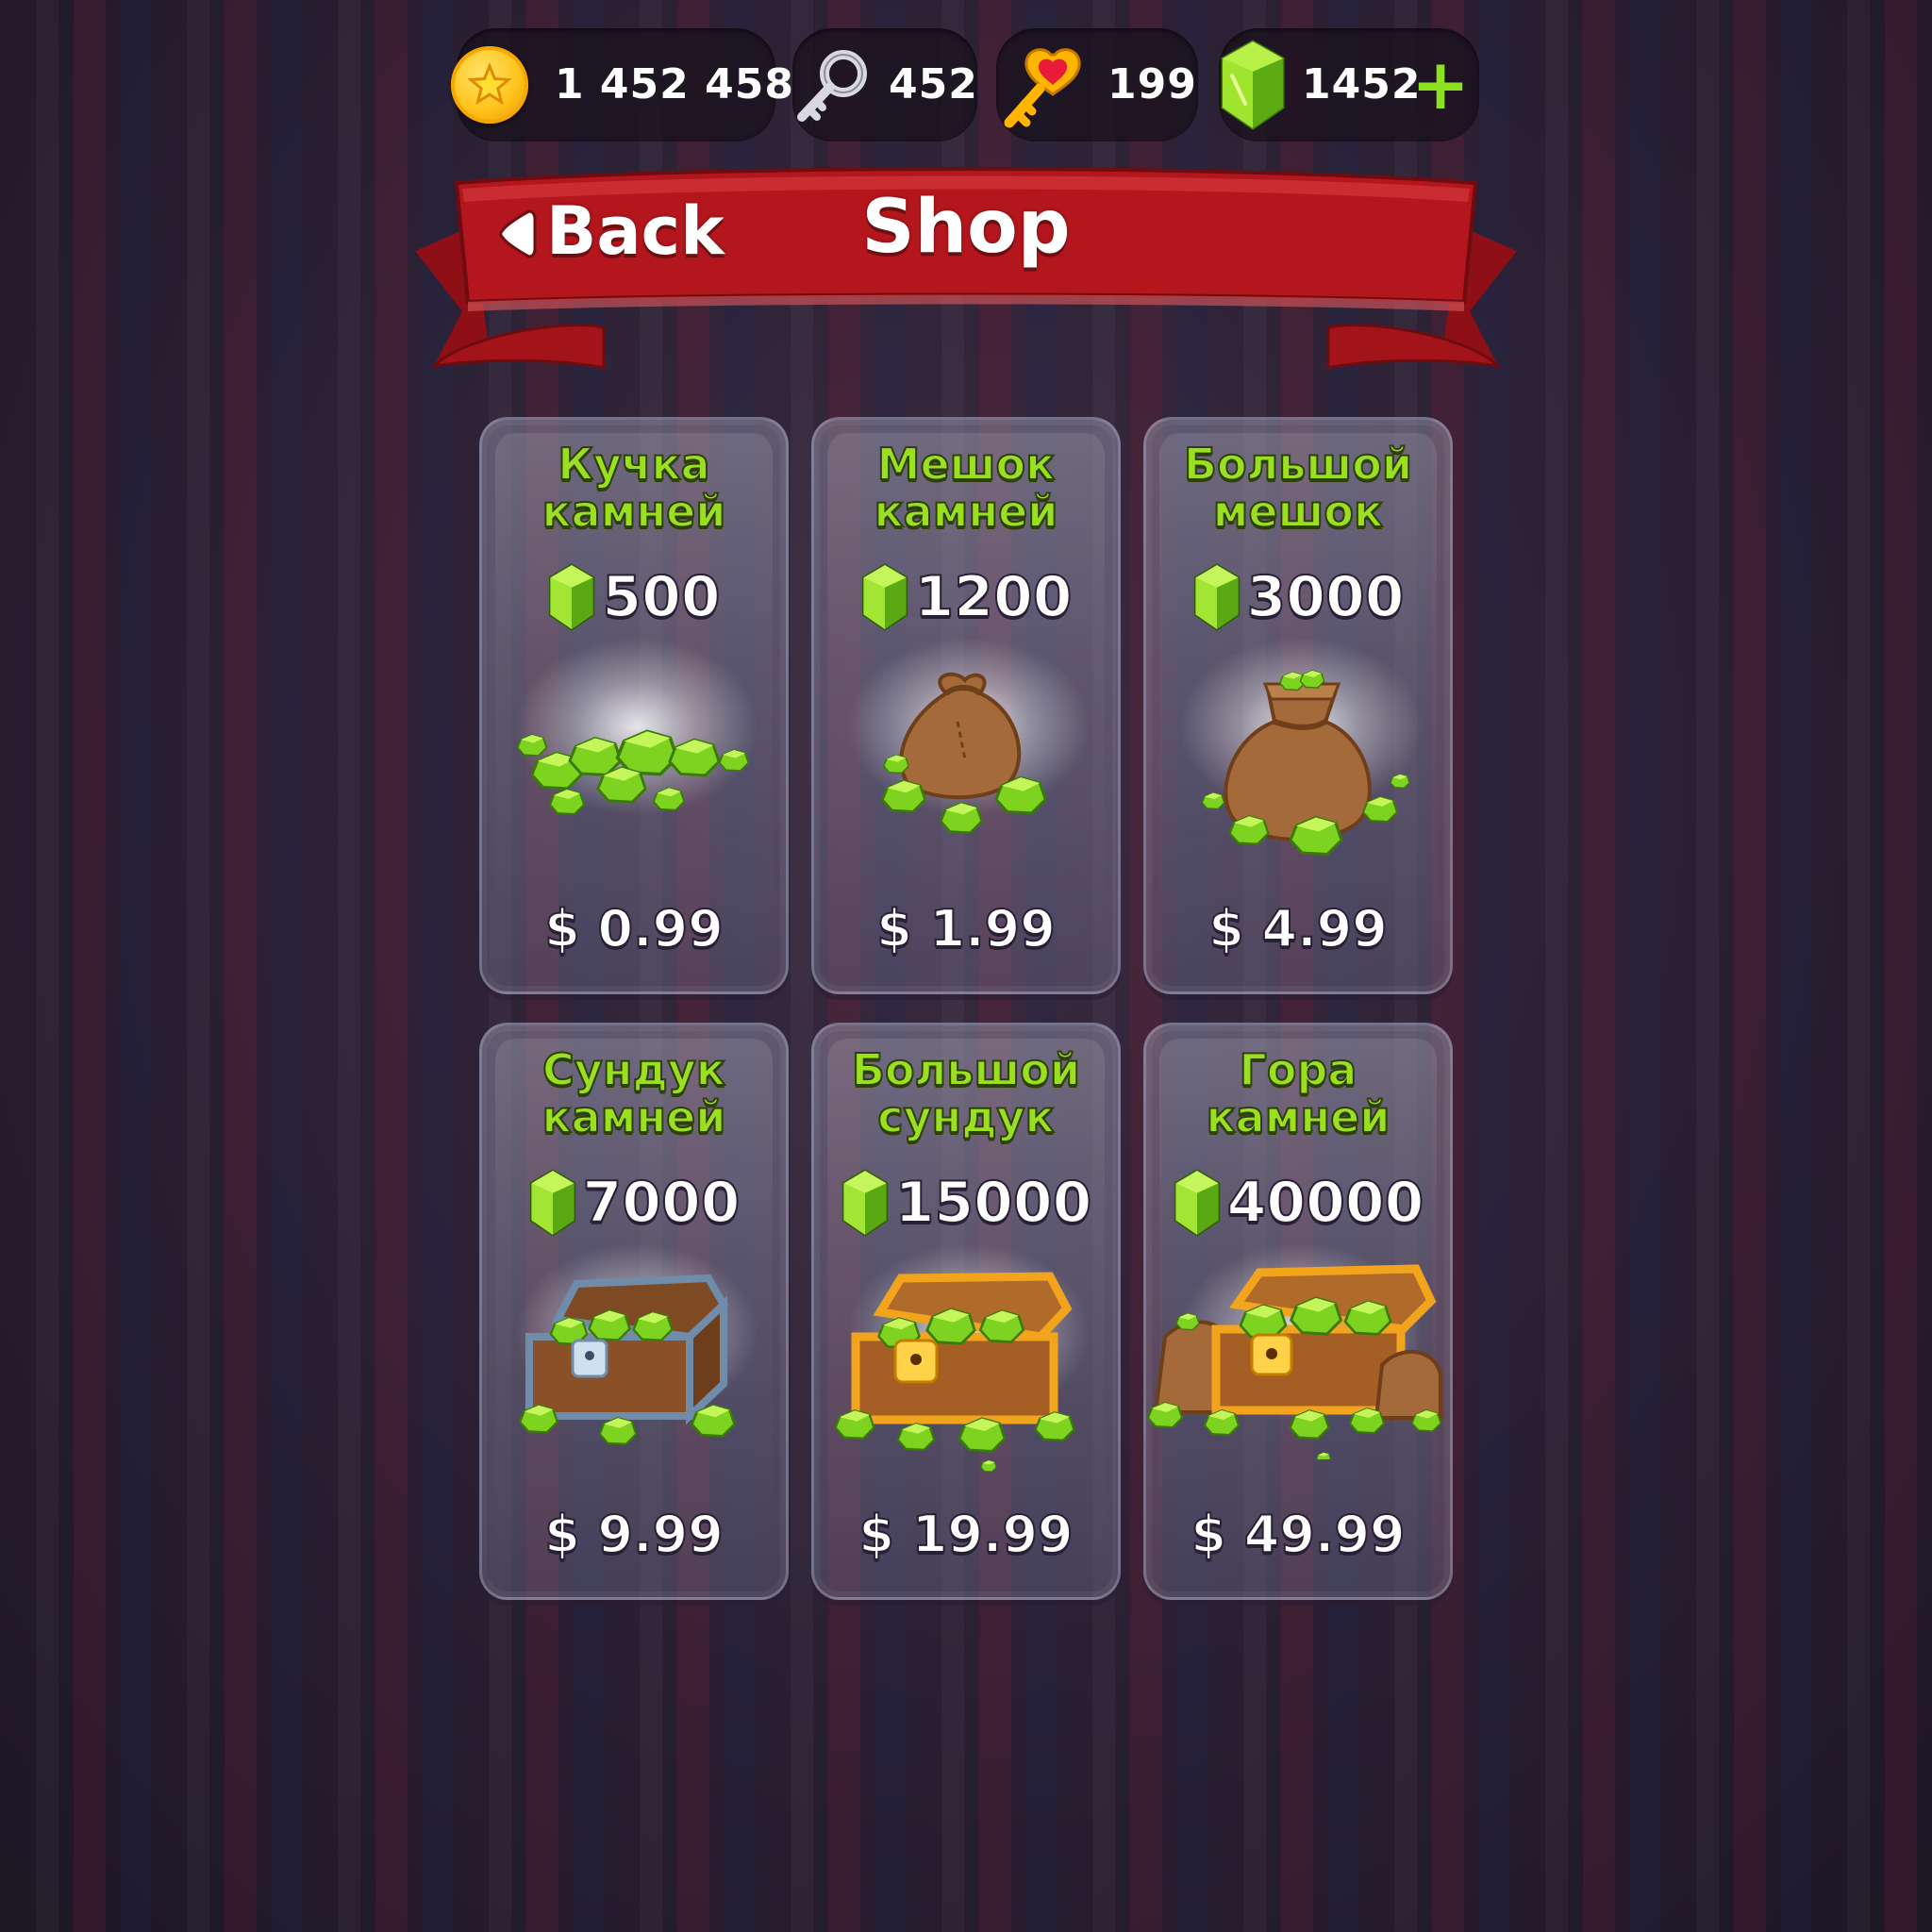 Image resolution: width=1932 pixels, height=1932 pixels. Describe the element at coordinates (954, 1373) in the screenshot. I see `gold-chest-icon` at that location.